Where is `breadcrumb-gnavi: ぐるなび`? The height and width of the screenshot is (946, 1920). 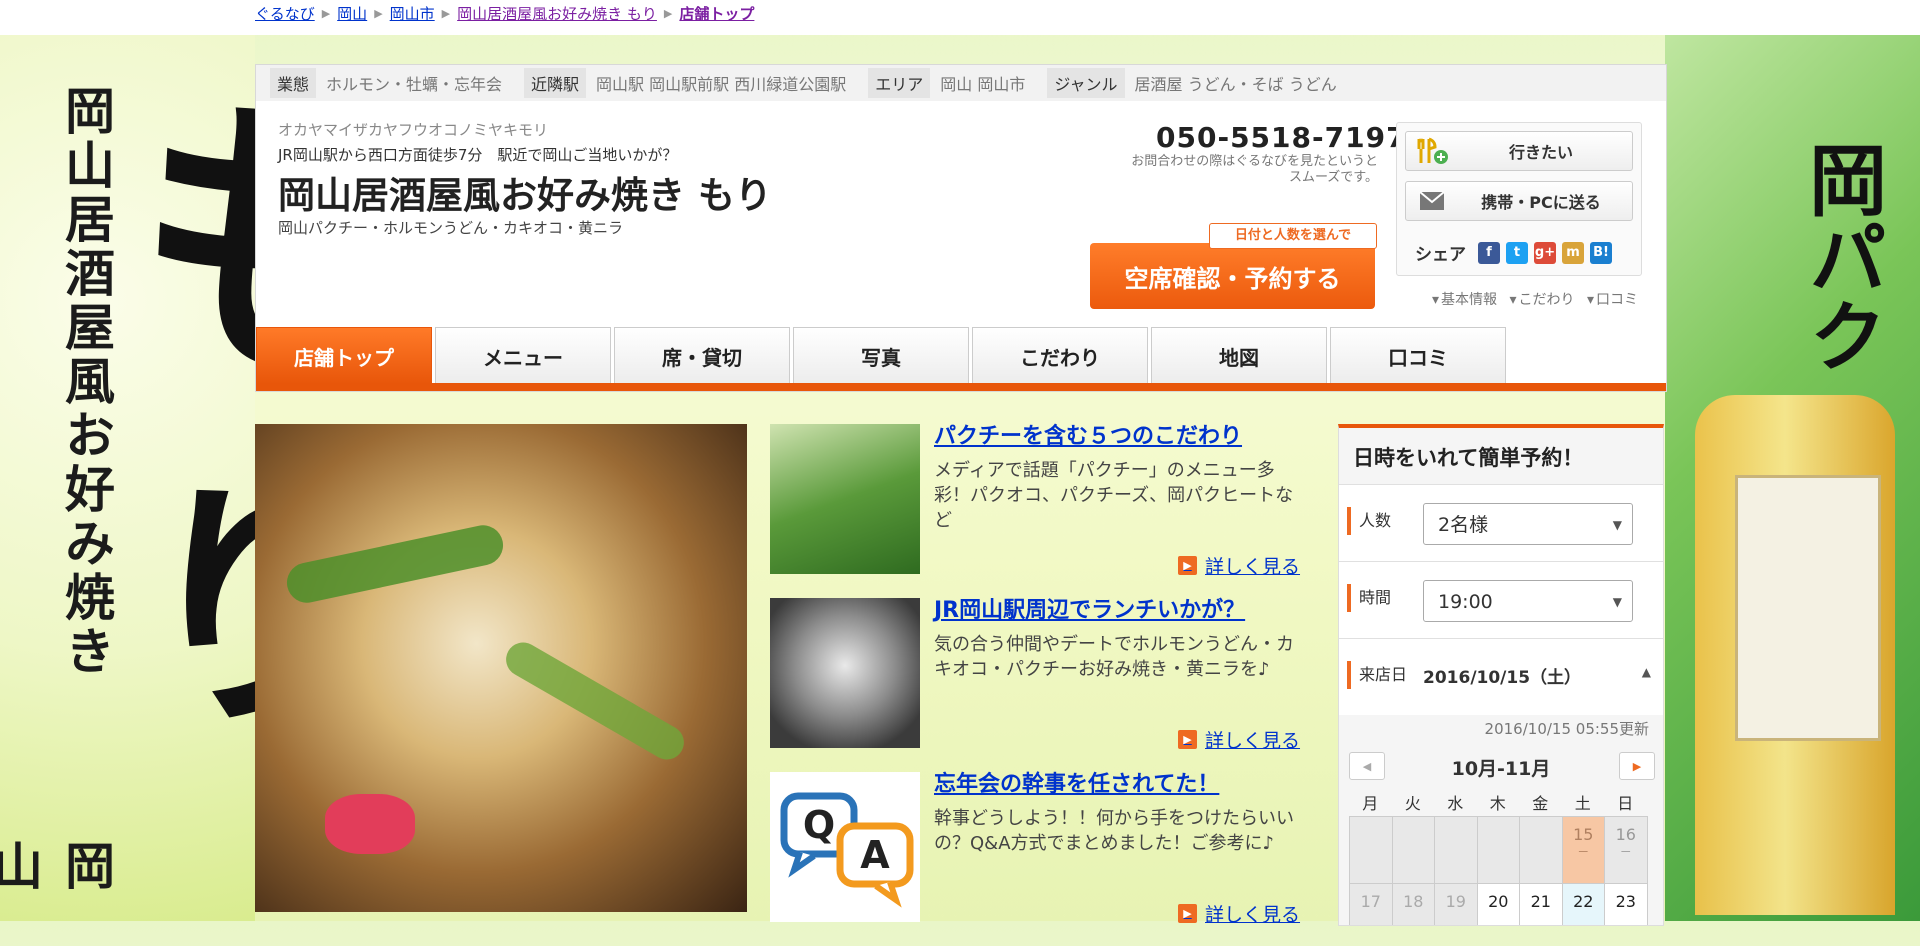 breadcrumb-gnavi: ぐるなび is located at coordinates (285, 13).